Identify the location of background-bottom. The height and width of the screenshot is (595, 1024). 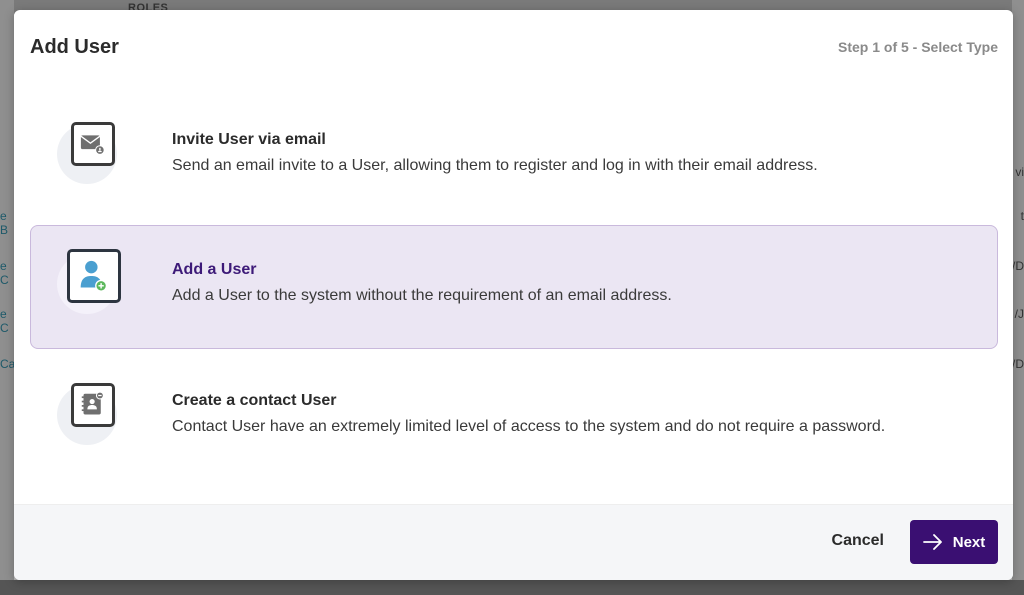
(512, 587).